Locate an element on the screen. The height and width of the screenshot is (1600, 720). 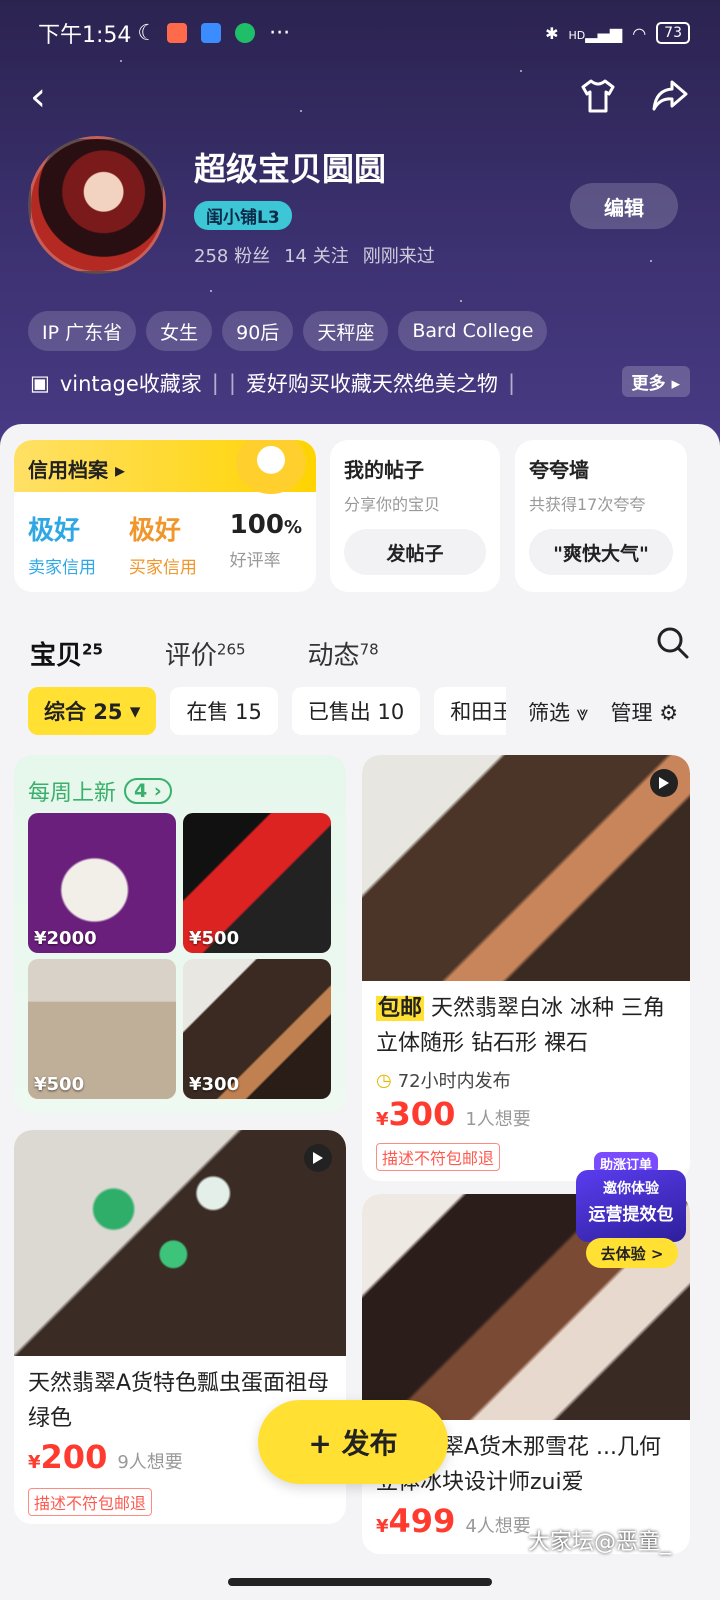
bluetooth-icon: ✱ is located at coordinates (552, 33).